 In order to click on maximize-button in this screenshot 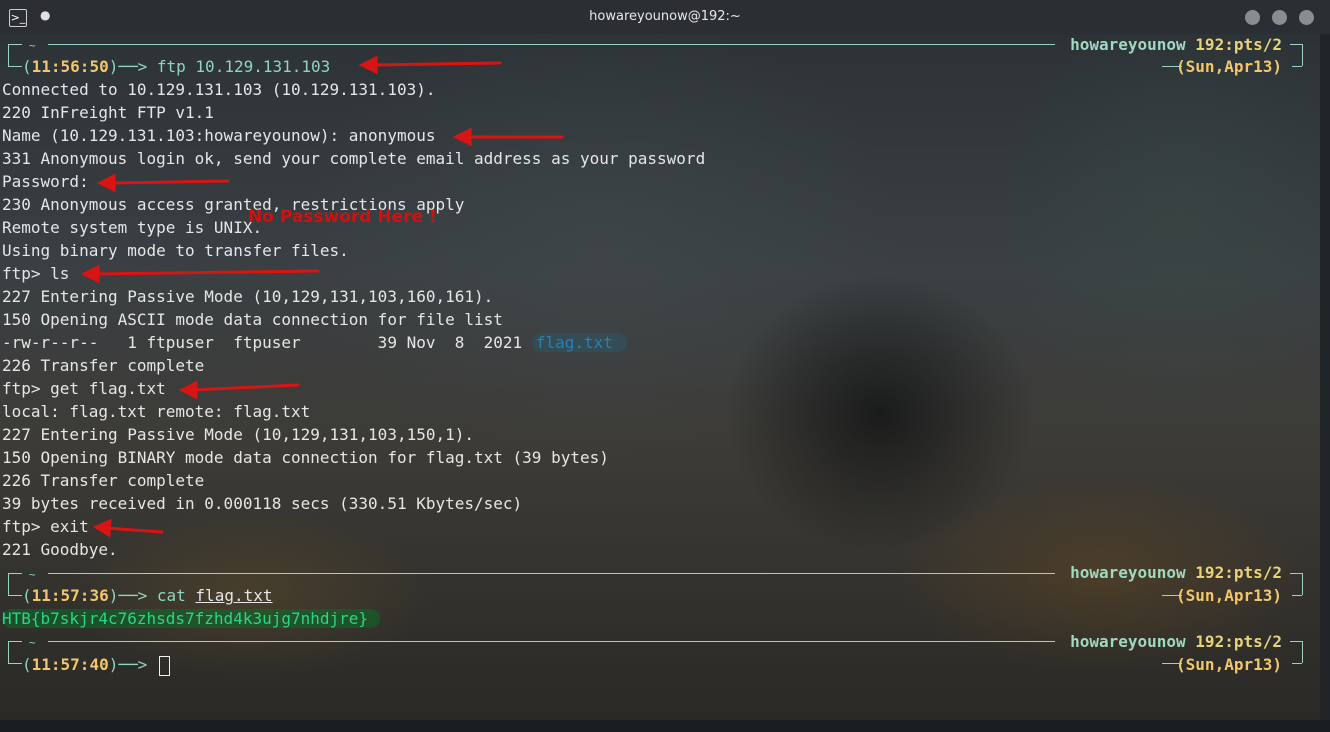, I will do `click(1279, 17)`.